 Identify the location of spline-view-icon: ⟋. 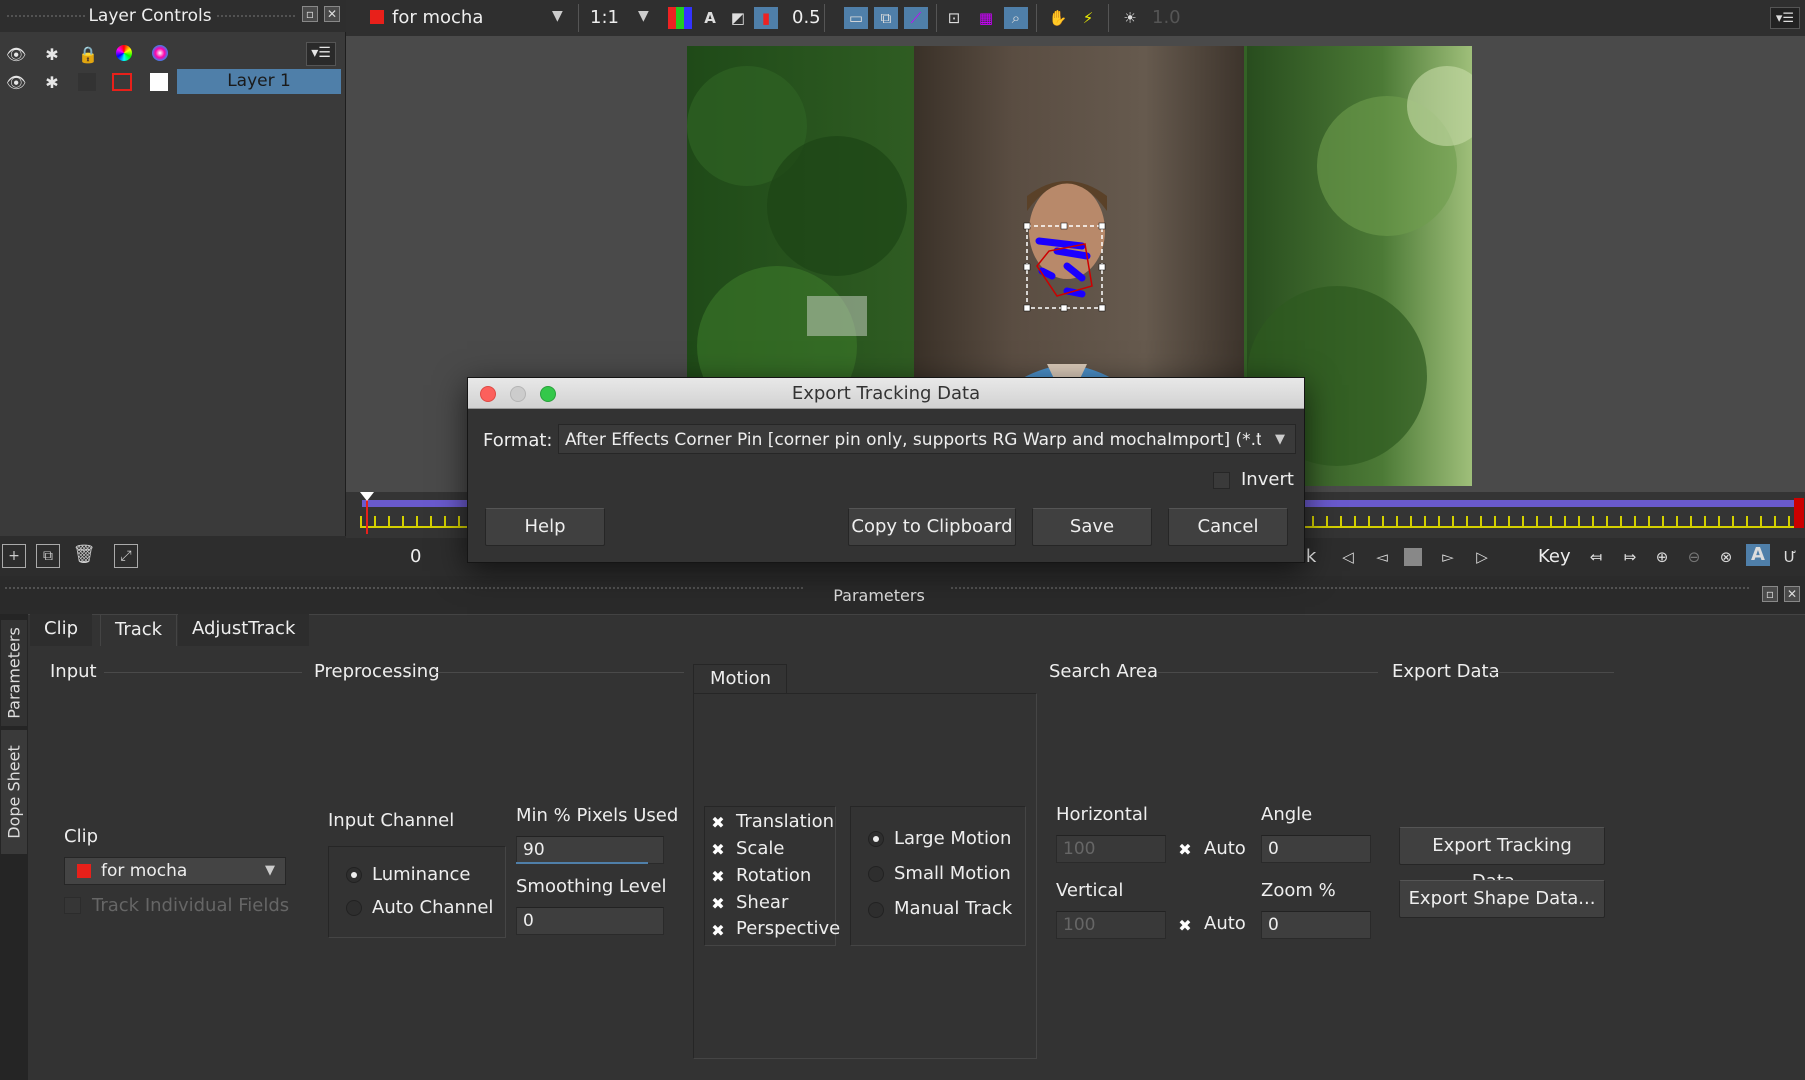
(916, 18).